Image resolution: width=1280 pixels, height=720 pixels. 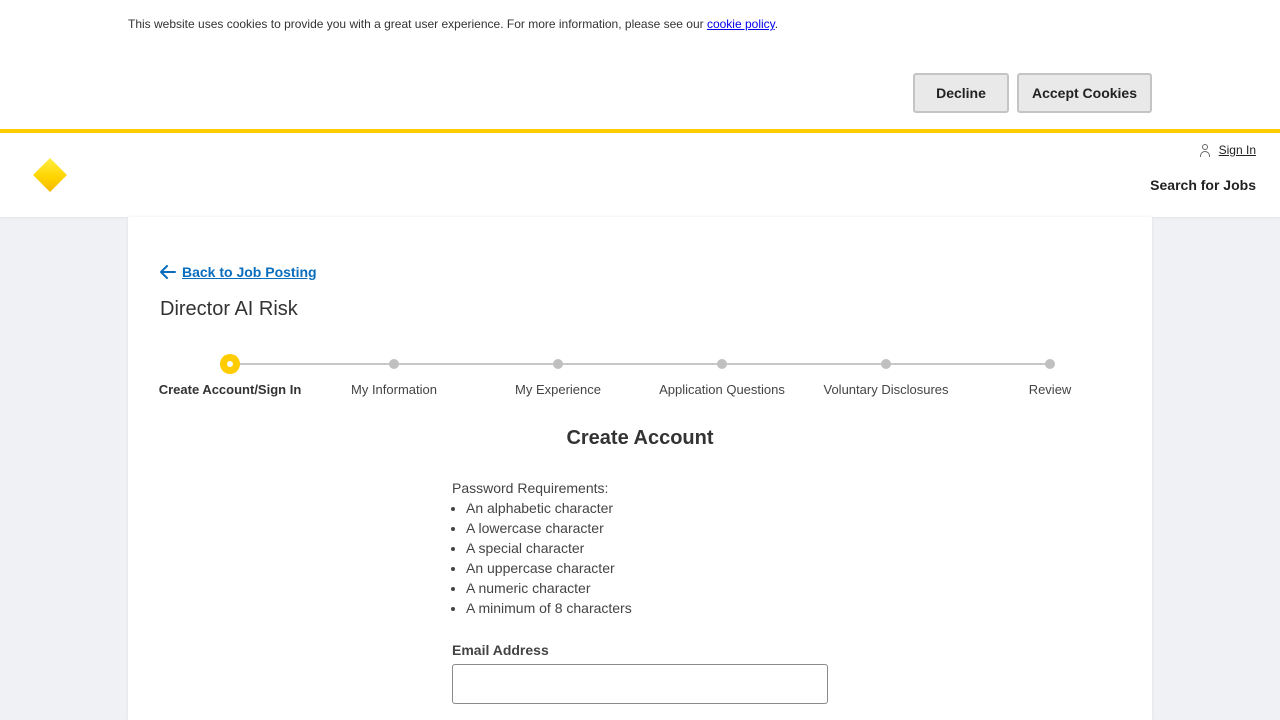 What do you see at coordinates (961, 93) in the screenshot?
I see `decline-cookies-button: Decline` at bounding box center [961, 93].